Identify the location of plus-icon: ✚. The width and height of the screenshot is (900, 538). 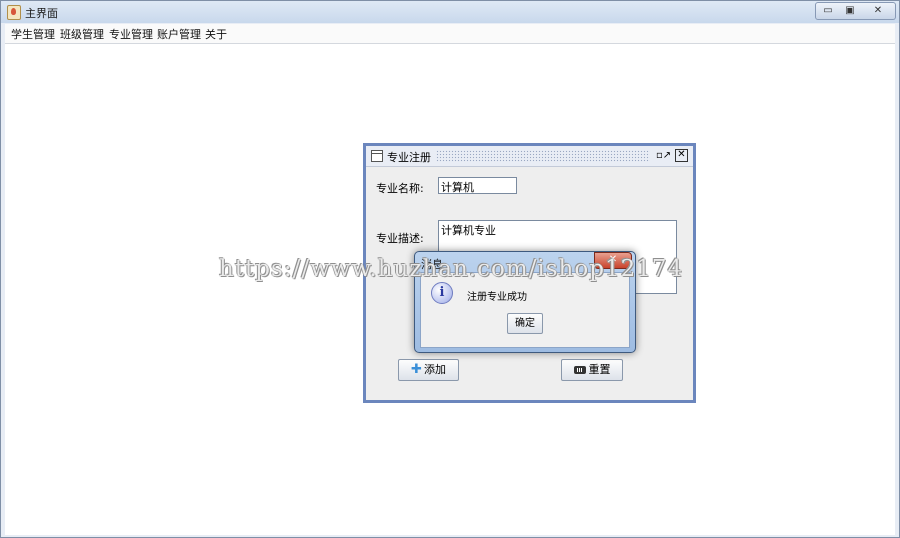
(416, 369).